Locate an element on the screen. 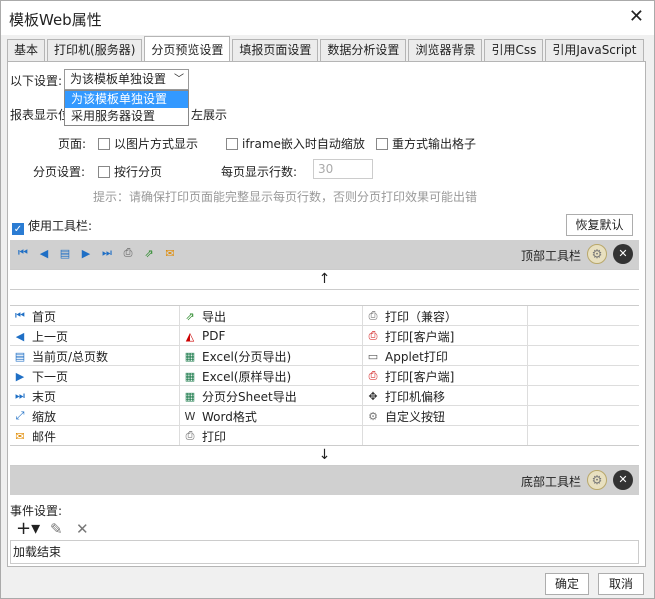 The height and width of the screenshot is (599, 655). tab-basic: 基本 is located at coordinates (26, 50).